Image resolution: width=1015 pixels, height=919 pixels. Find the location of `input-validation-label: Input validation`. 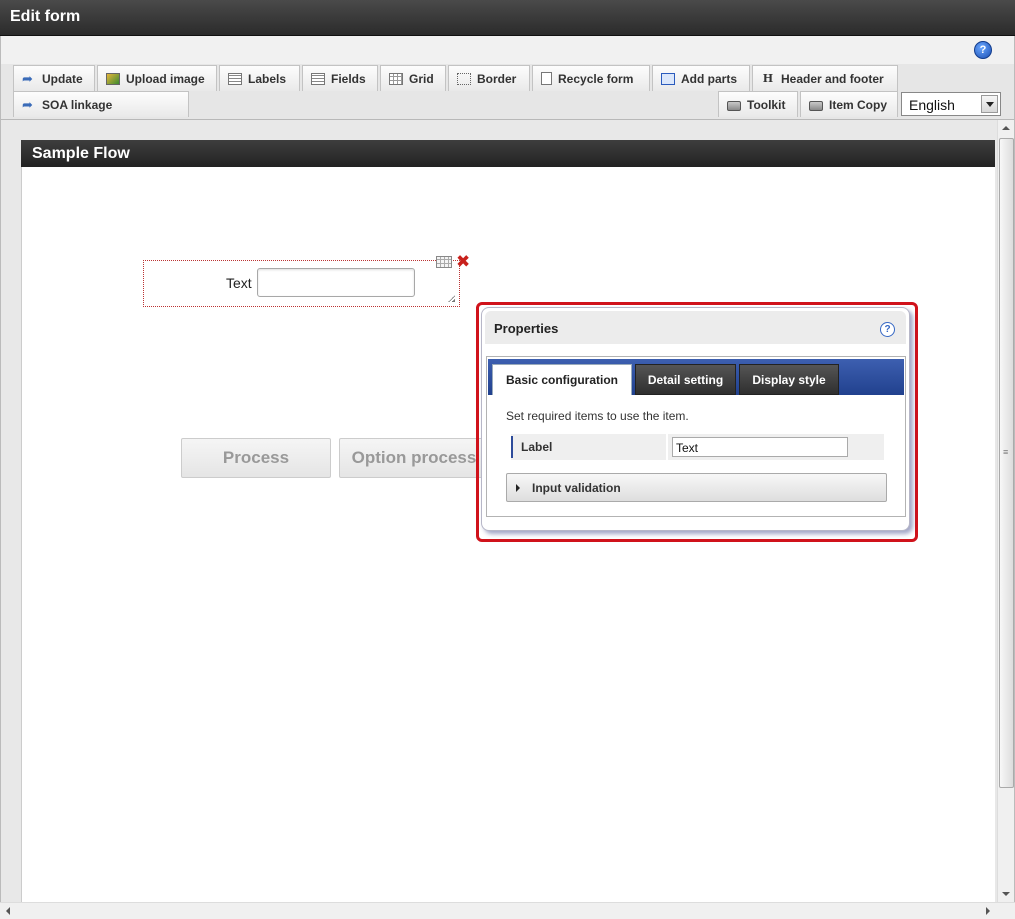

input-validation-label: Input validation is located at coordinates (576, 488).